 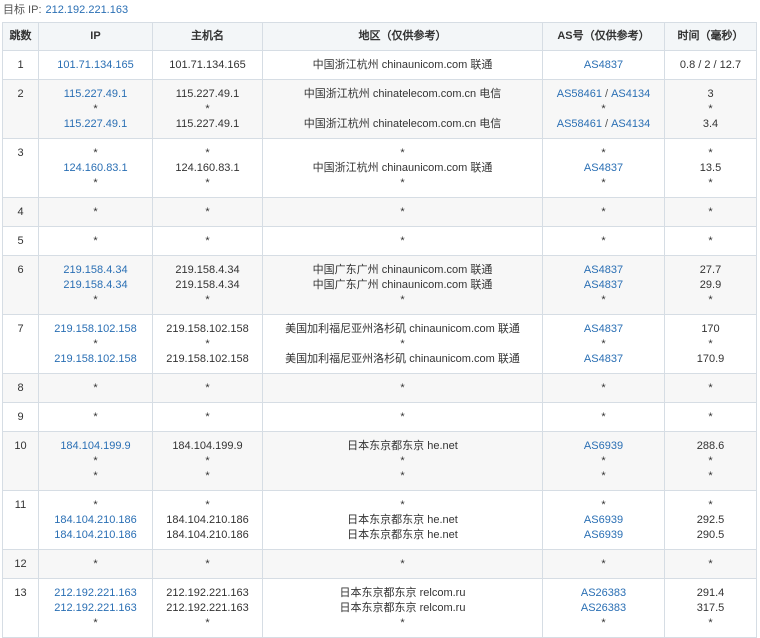 I want to click on ip-cell: * 124.160.83.1 *, so click(x=95, y=168).